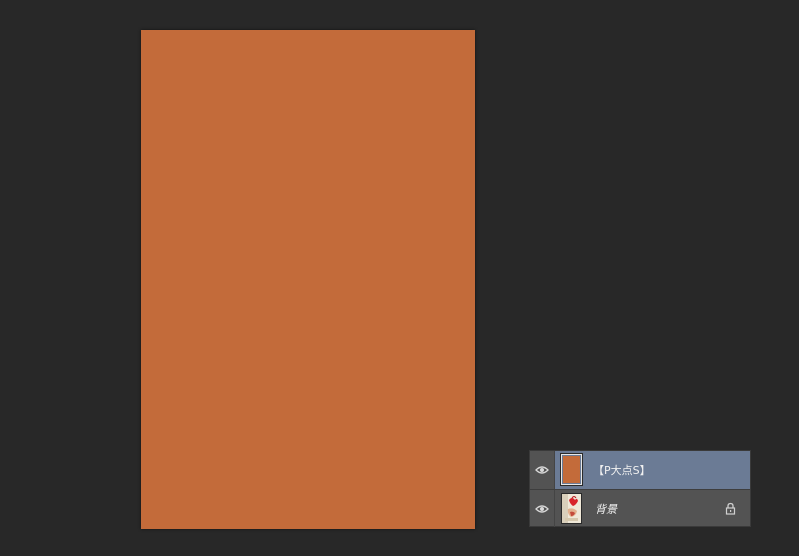  I want to click on layer-row-background: 背景, so click(640, 508).